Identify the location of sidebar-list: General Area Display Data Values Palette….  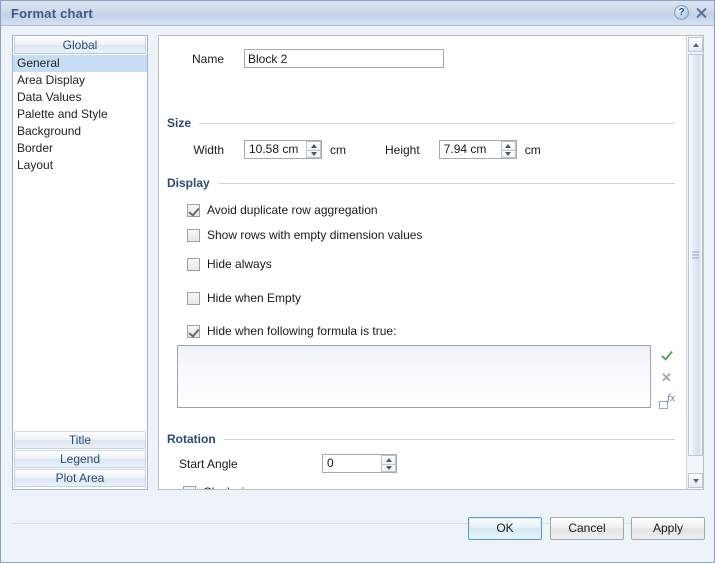
(80, 242).